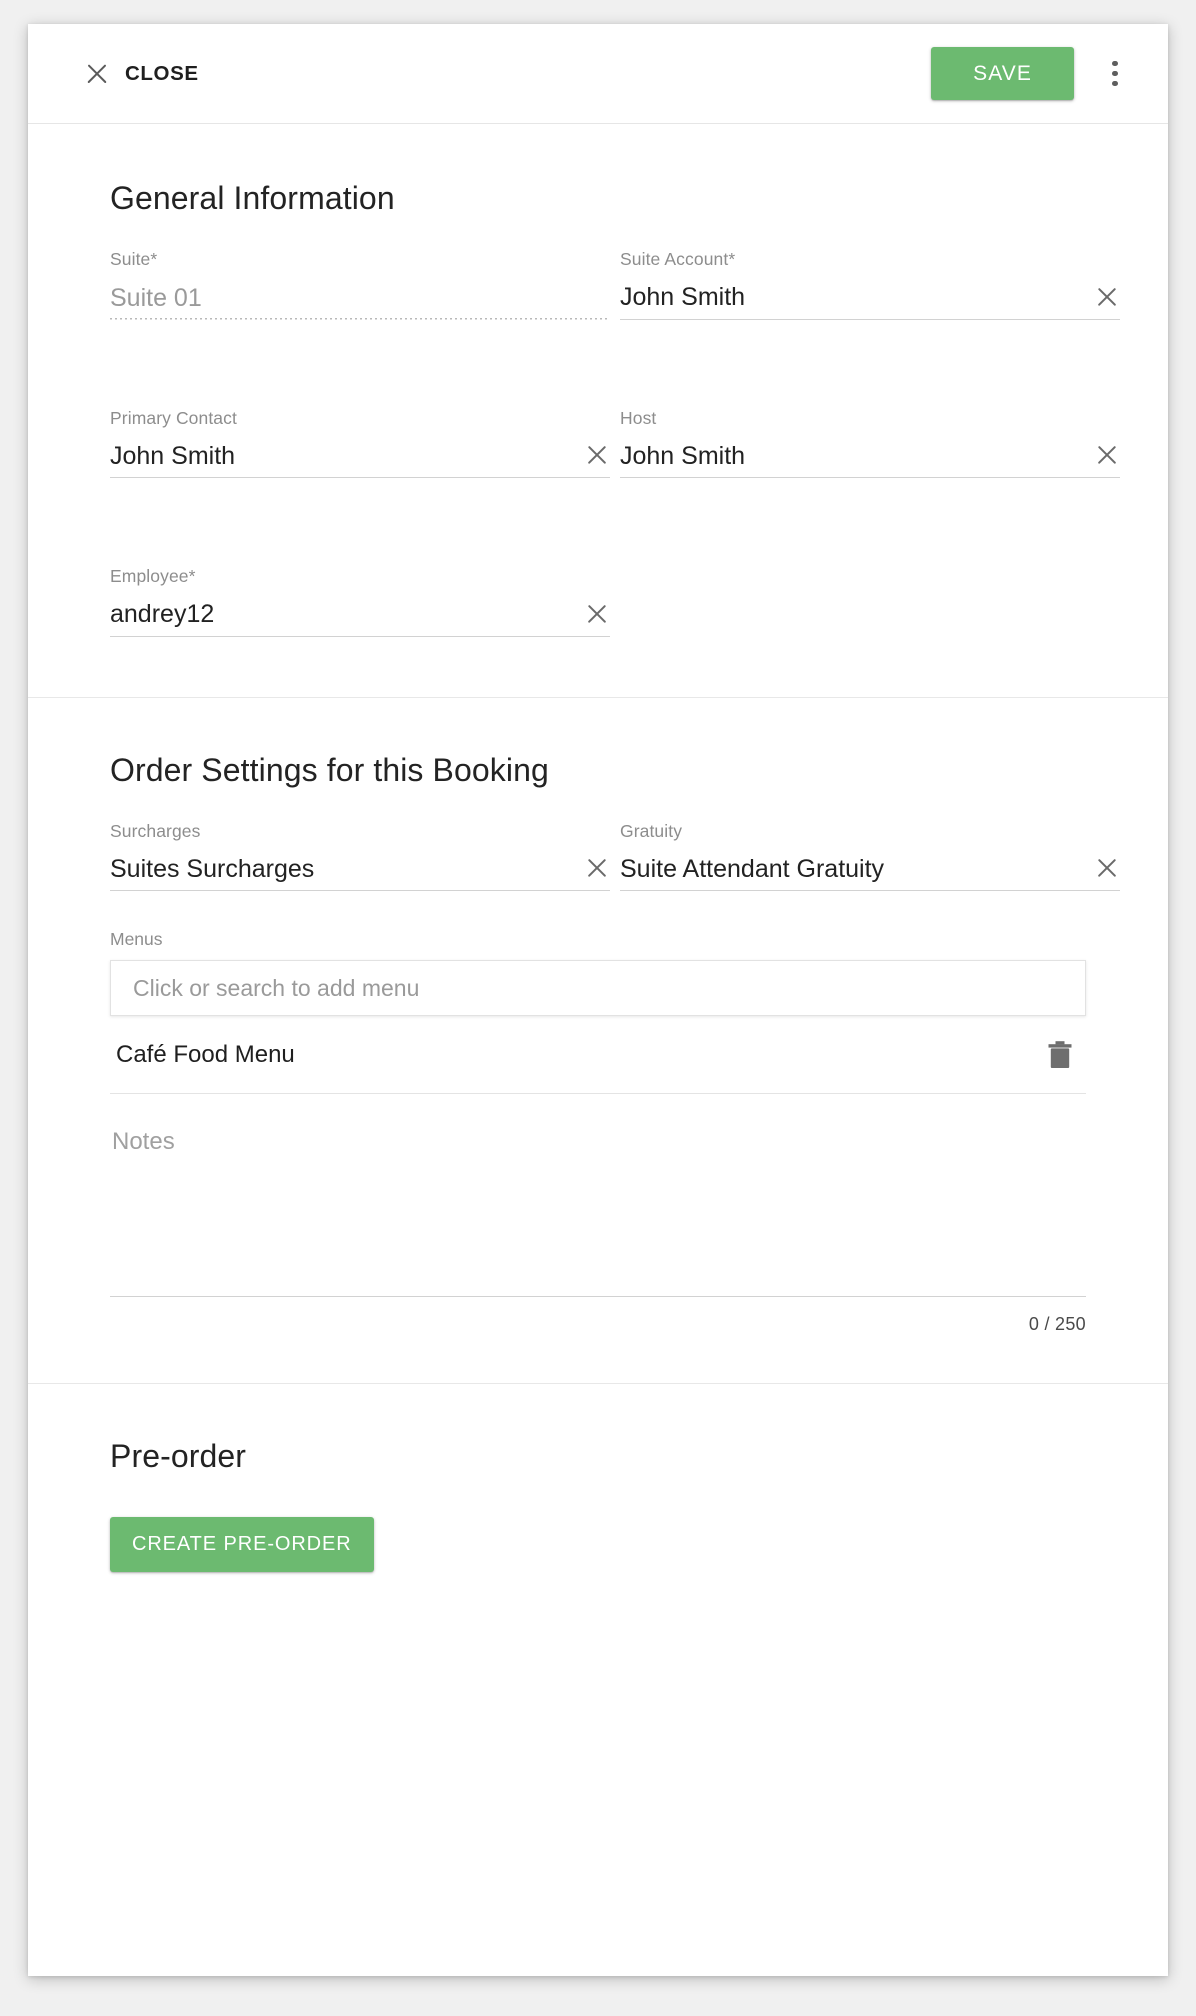  What do you see at coordinates (360, 618) in the screenshot?
I see `field-employee-control: andrey12` at bounding box center [360, 618].